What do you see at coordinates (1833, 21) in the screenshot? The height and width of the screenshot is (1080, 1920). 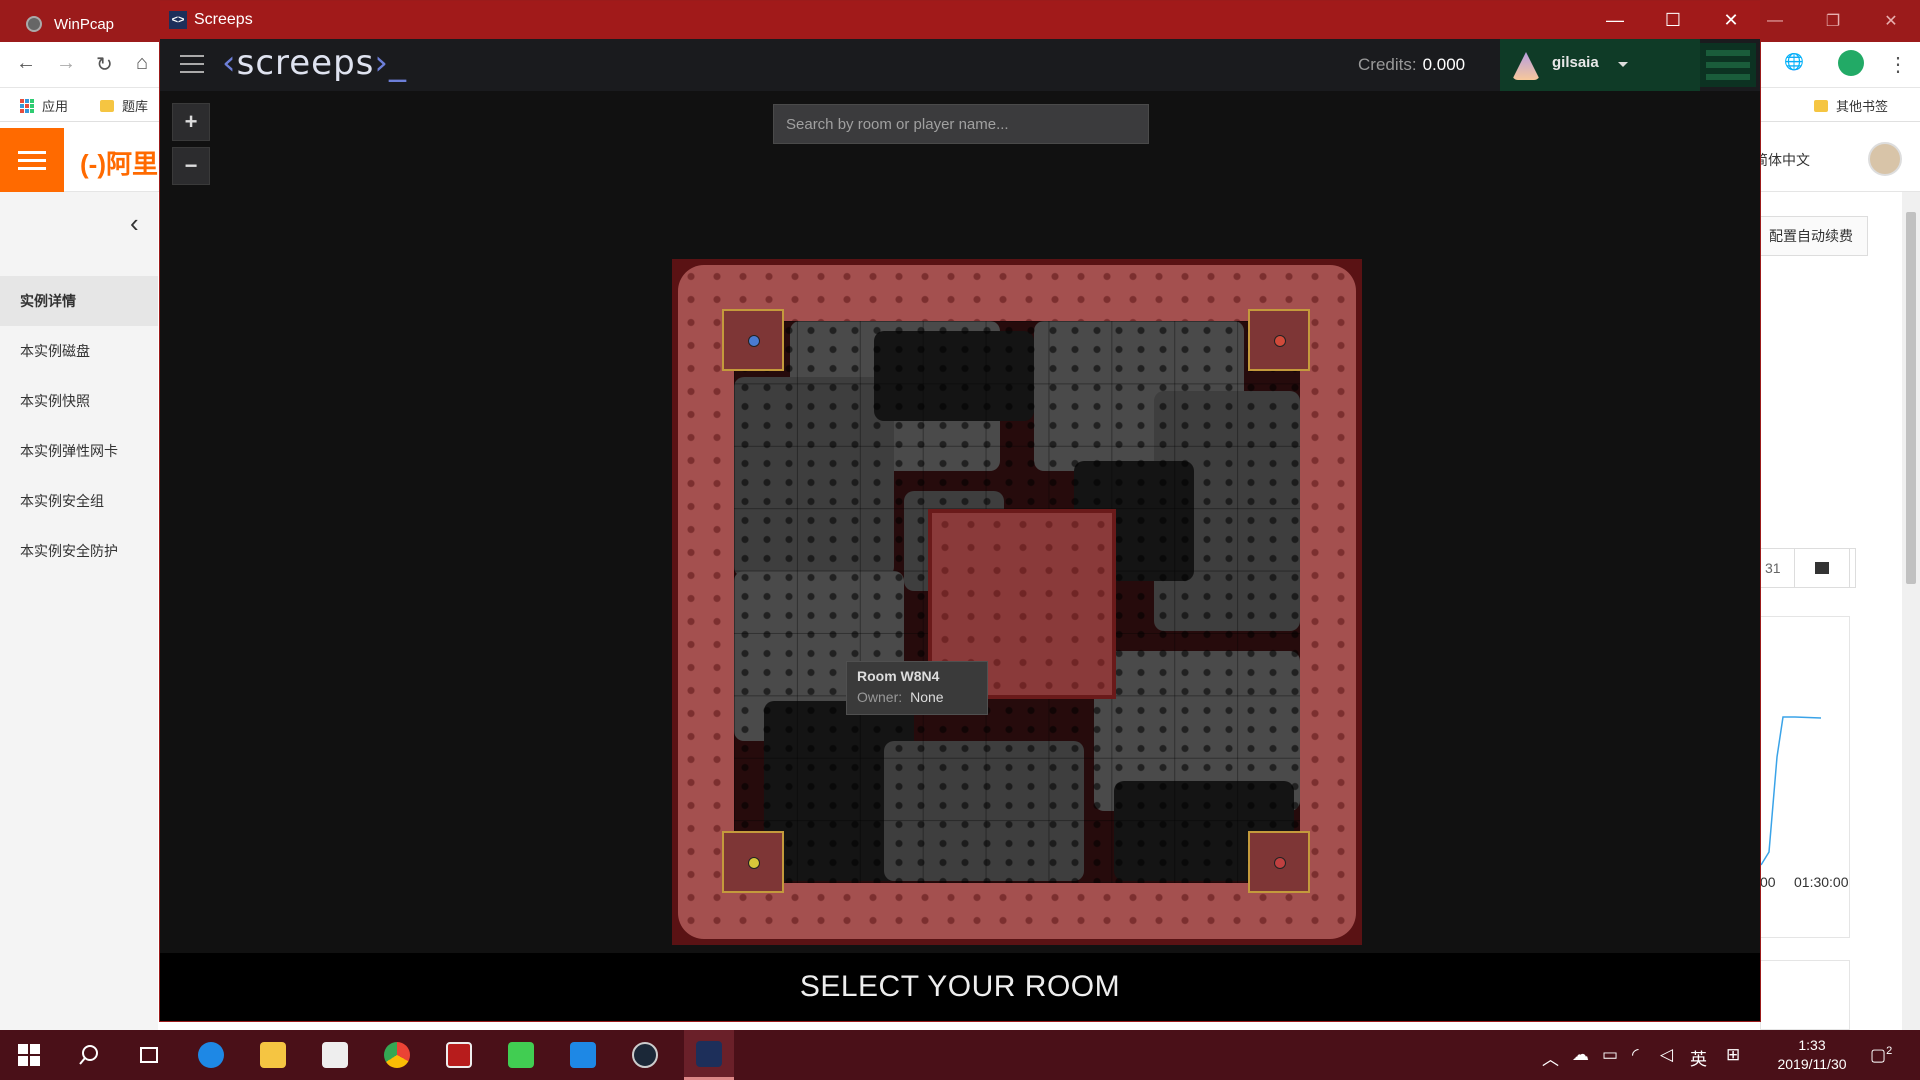 I see `browser-restore-icon: ❐` at bounding box center [1833, 21].